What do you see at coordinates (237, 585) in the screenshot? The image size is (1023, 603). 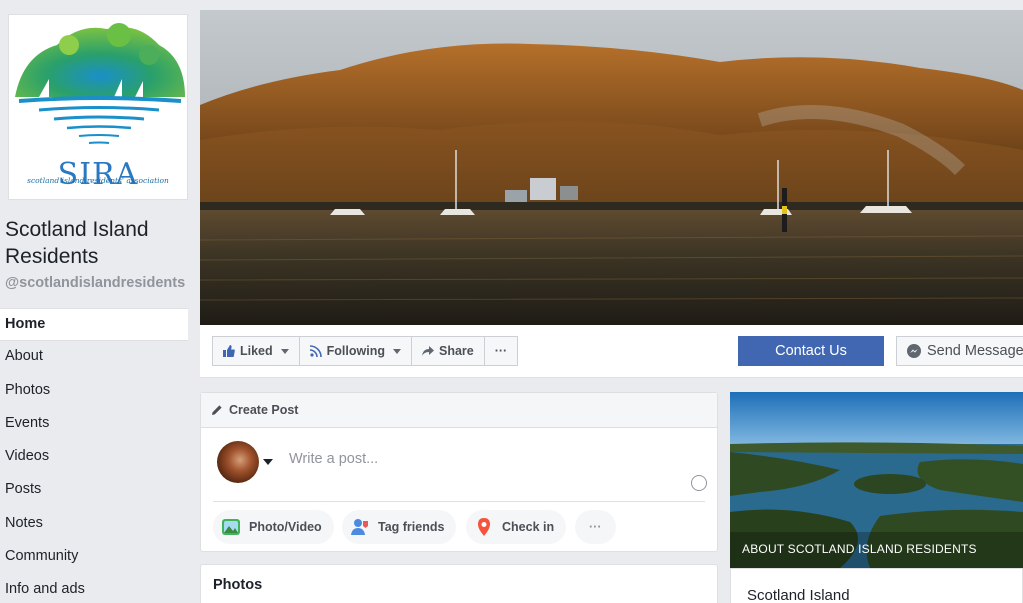 I see `photos-title: Photos` at bounding box center [237, 585].